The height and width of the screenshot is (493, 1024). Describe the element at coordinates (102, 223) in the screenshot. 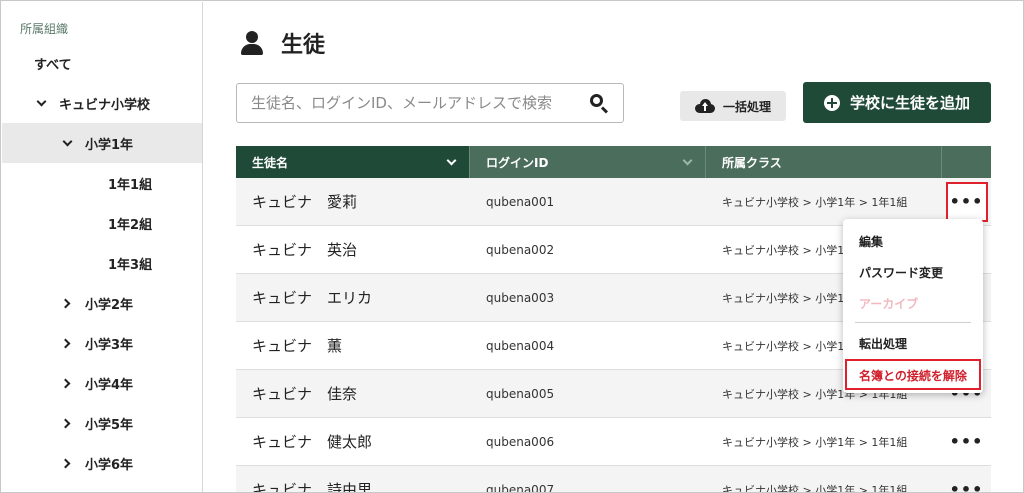

I see `sidebar-item-class-1-2: 1年2組` at that location.